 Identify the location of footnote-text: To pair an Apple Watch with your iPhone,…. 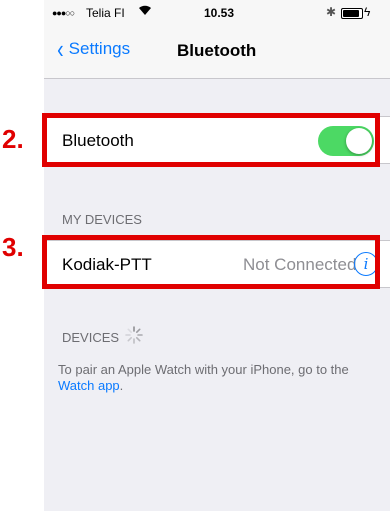
(203, 369).